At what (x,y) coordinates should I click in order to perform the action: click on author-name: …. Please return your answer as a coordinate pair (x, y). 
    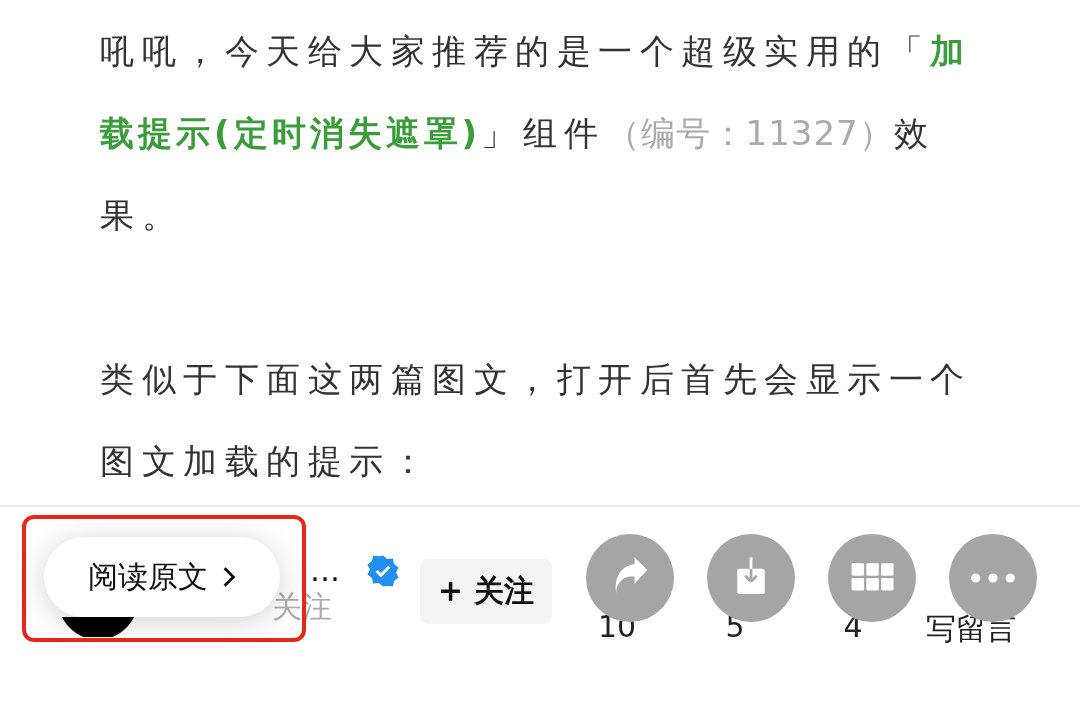
    Looking at the image, I should click on (325, 571).